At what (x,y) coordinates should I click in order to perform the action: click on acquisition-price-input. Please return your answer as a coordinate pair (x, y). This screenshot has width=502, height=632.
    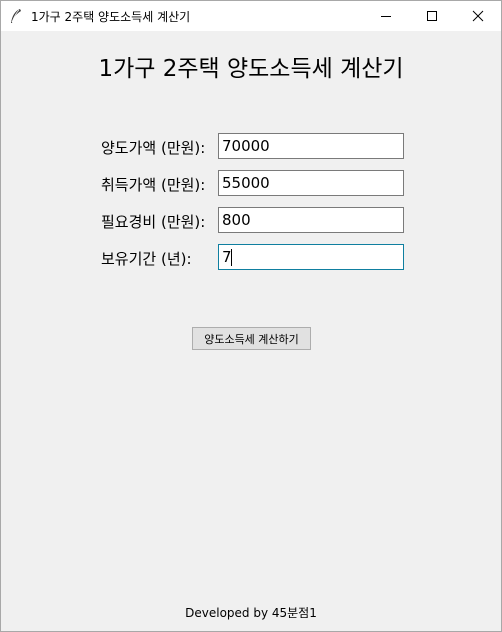
    Looking at the image, I should click on (311, 183).